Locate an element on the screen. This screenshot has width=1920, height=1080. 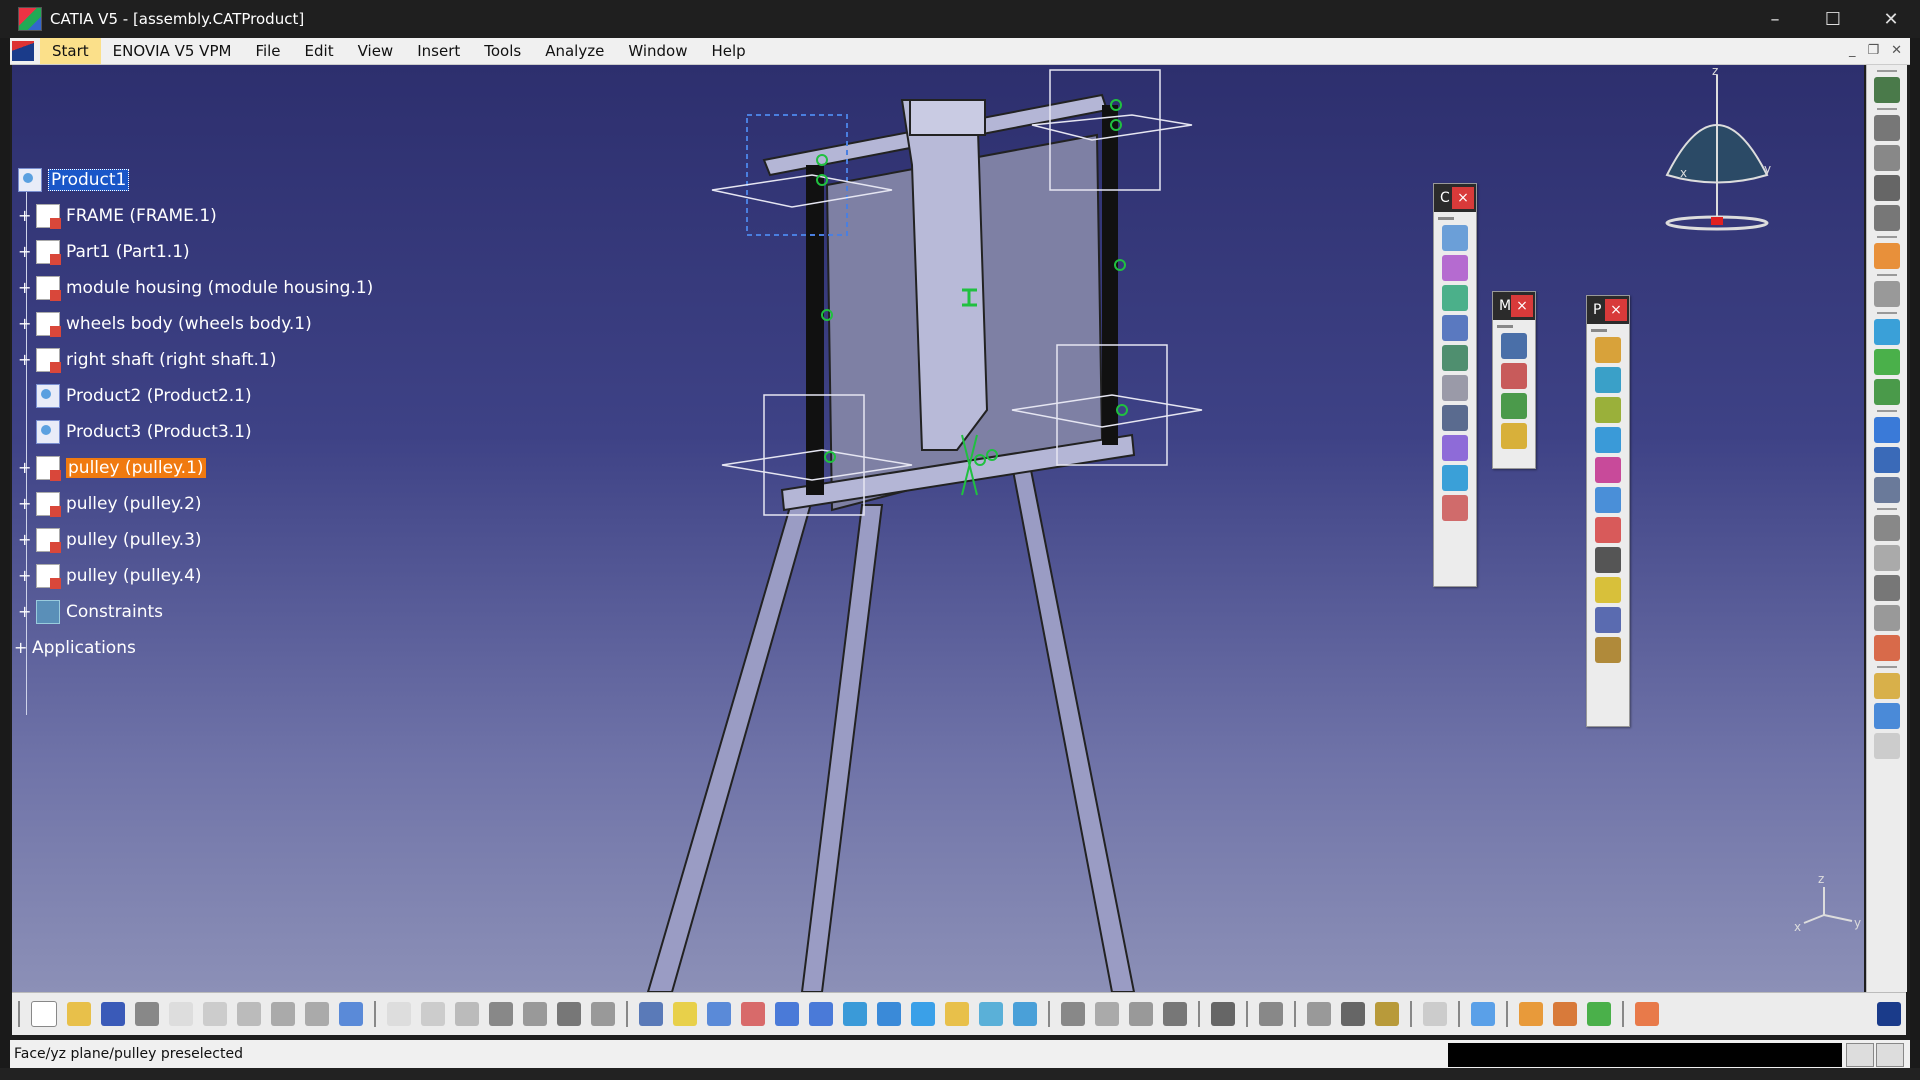
offset-icon is located at coordinates (1455, 298).